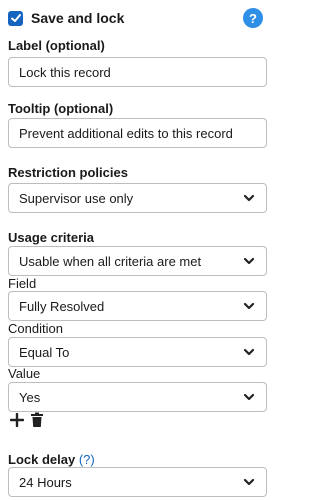 This screenshot has width=320, height=500. I want to click on restriction-policies-value: Supervisor use only, so click(76, 198).